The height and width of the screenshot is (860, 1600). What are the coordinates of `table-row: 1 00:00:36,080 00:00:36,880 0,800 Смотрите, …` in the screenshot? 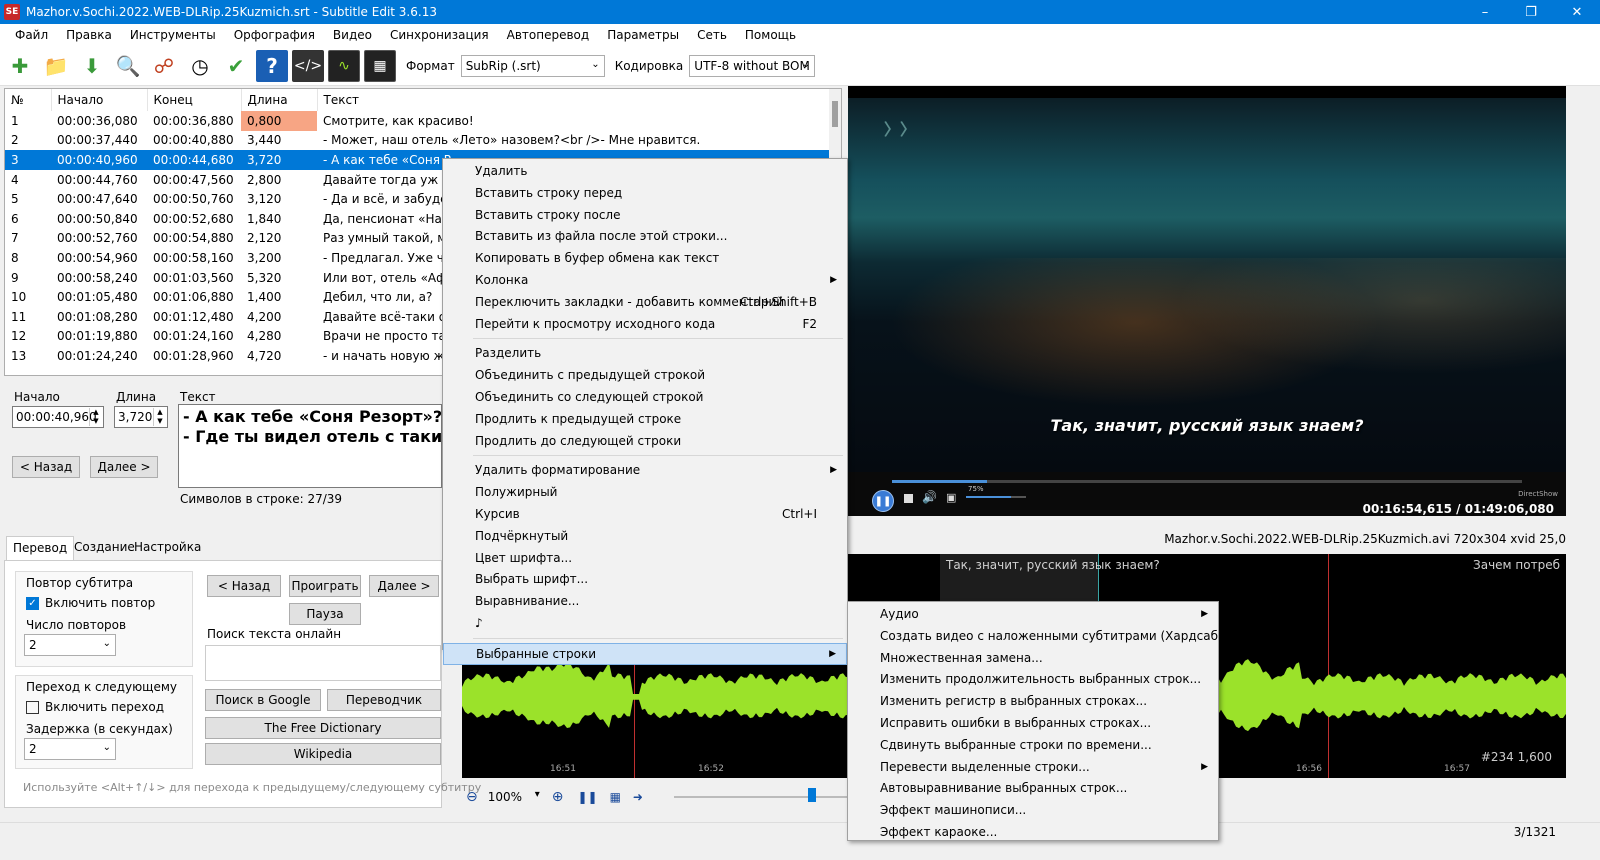 It's located at (418, 121).